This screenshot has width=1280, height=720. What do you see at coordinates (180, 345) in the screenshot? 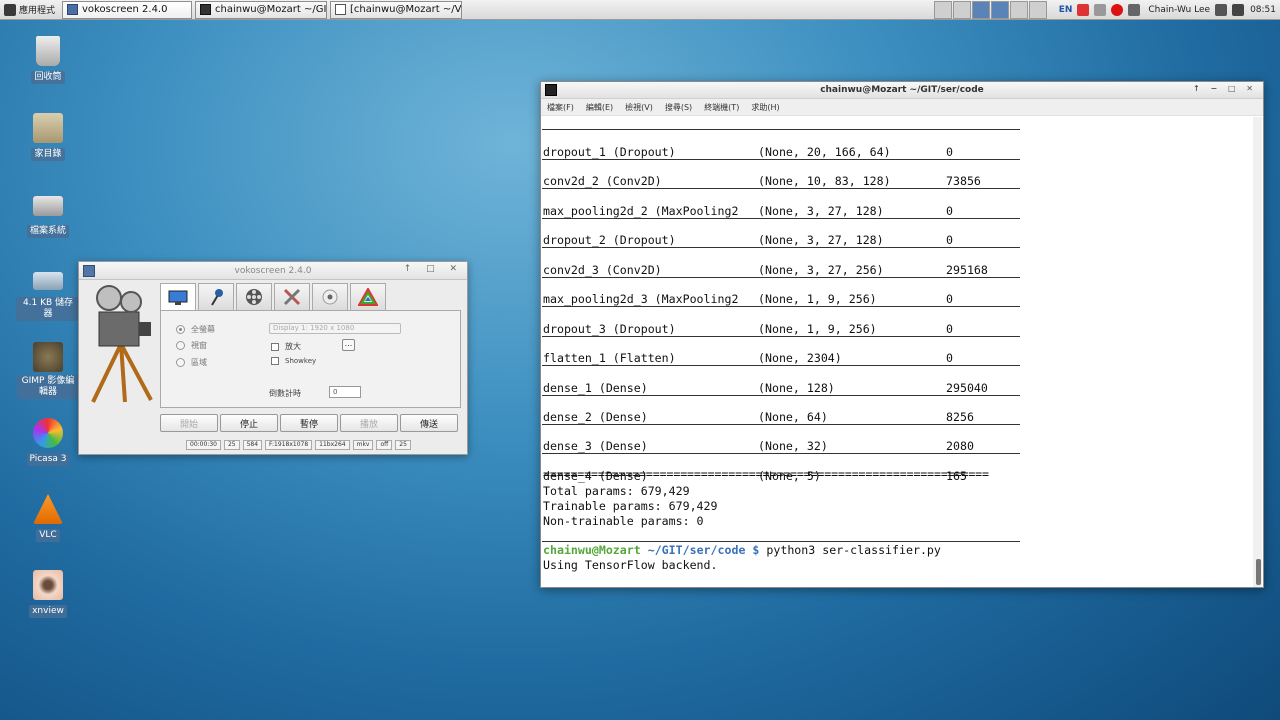
I see `radio-window` at bounding box center [180, 345].